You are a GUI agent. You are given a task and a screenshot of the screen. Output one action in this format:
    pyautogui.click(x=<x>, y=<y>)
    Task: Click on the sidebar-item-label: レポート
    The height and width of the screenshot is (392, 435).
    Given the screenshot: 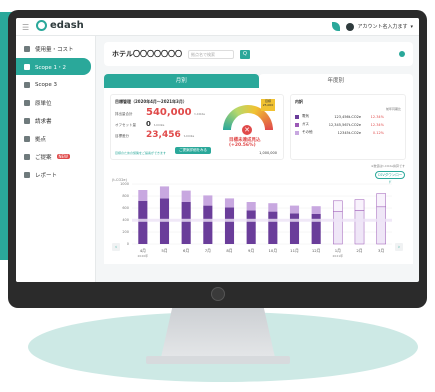 What is the action you would take?
    pyautogui.click(x=46, y=175)
    